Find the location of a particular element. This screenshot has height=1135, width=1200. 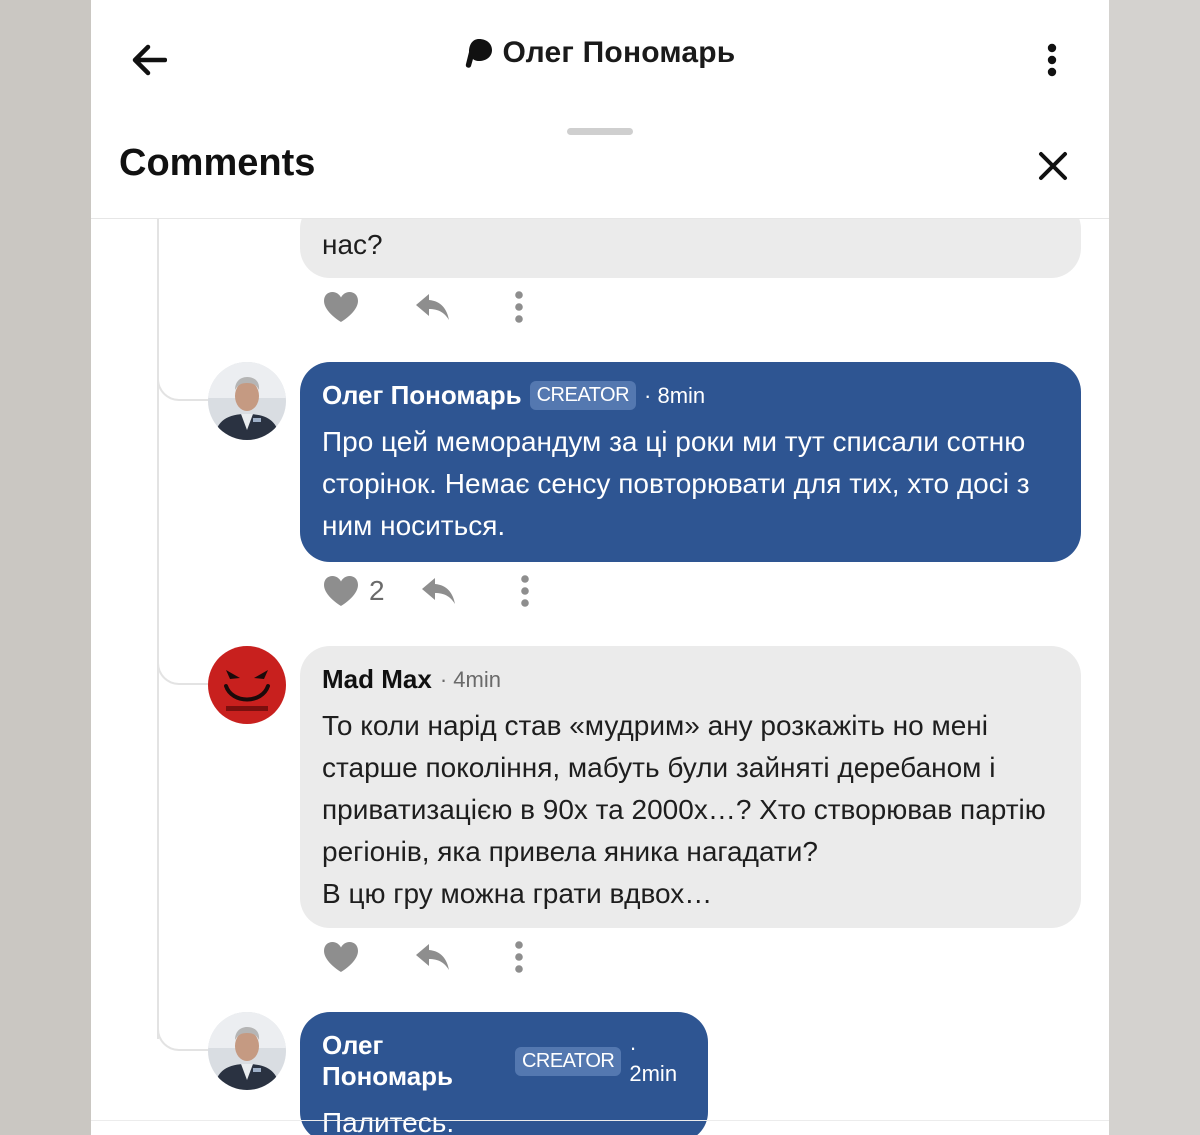

comment-meta: Олег Пономарь CREATOR · 2min is located at coordinates (504, 1061).